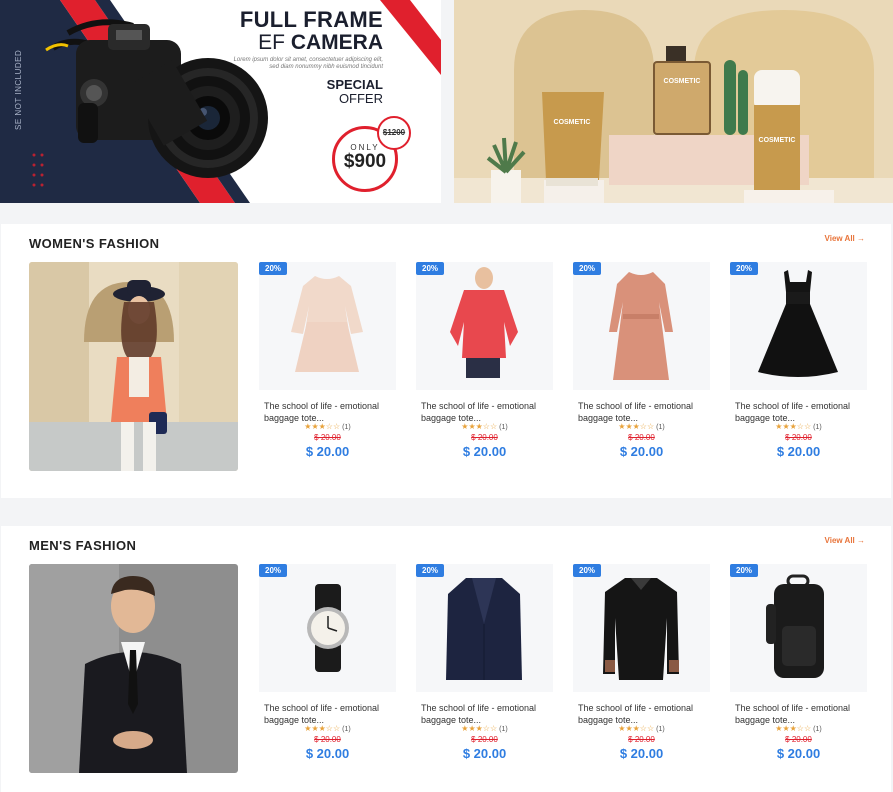 Image resolution: width=893 pixels, height=792 pixels. Describe the element at coordinates (394, 133) in the screenshot. I see `old-price-circle: $1200` at that location.